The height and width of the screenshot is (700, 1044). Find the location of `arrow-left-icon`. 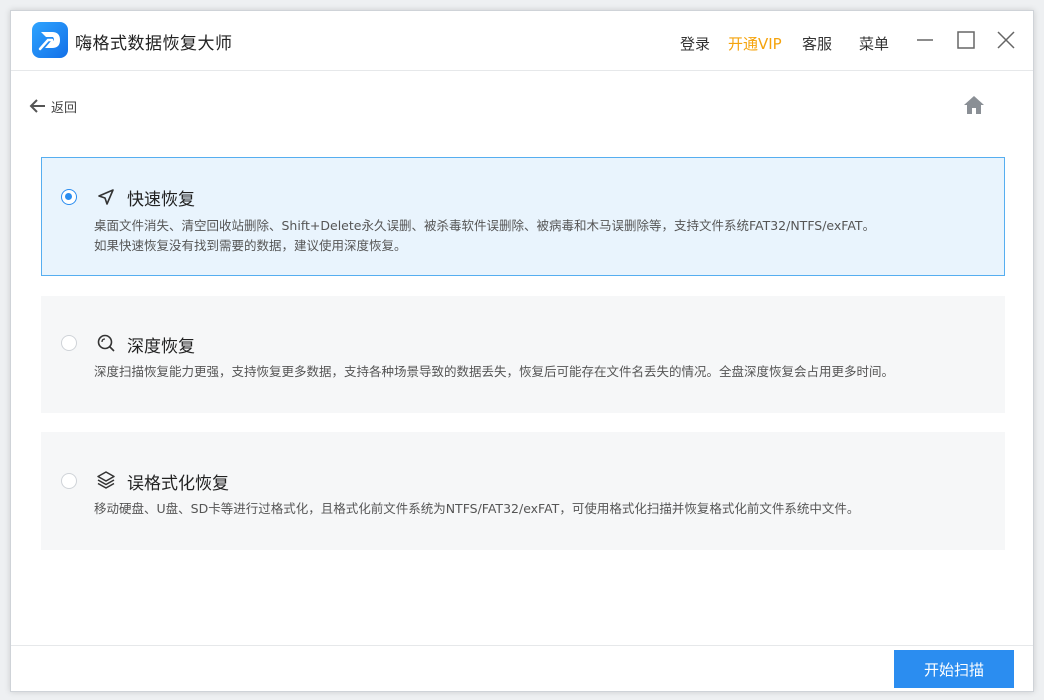

arrow-left-icon is located at coordinates (37, 106).